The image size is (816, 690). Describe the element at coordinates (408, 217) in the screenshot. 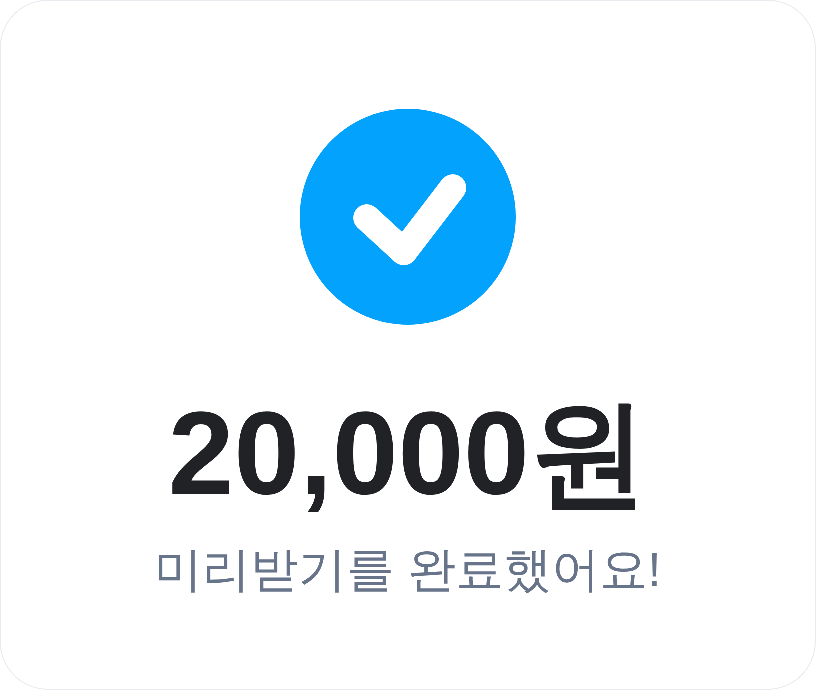

I see `check-circle-icon` at that location.